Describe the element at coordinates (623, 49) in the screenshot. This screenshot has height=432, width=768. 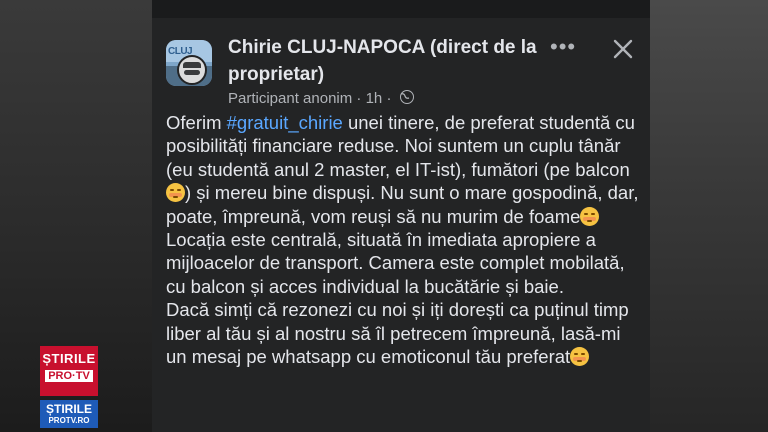
I see `close-icon` at that location.